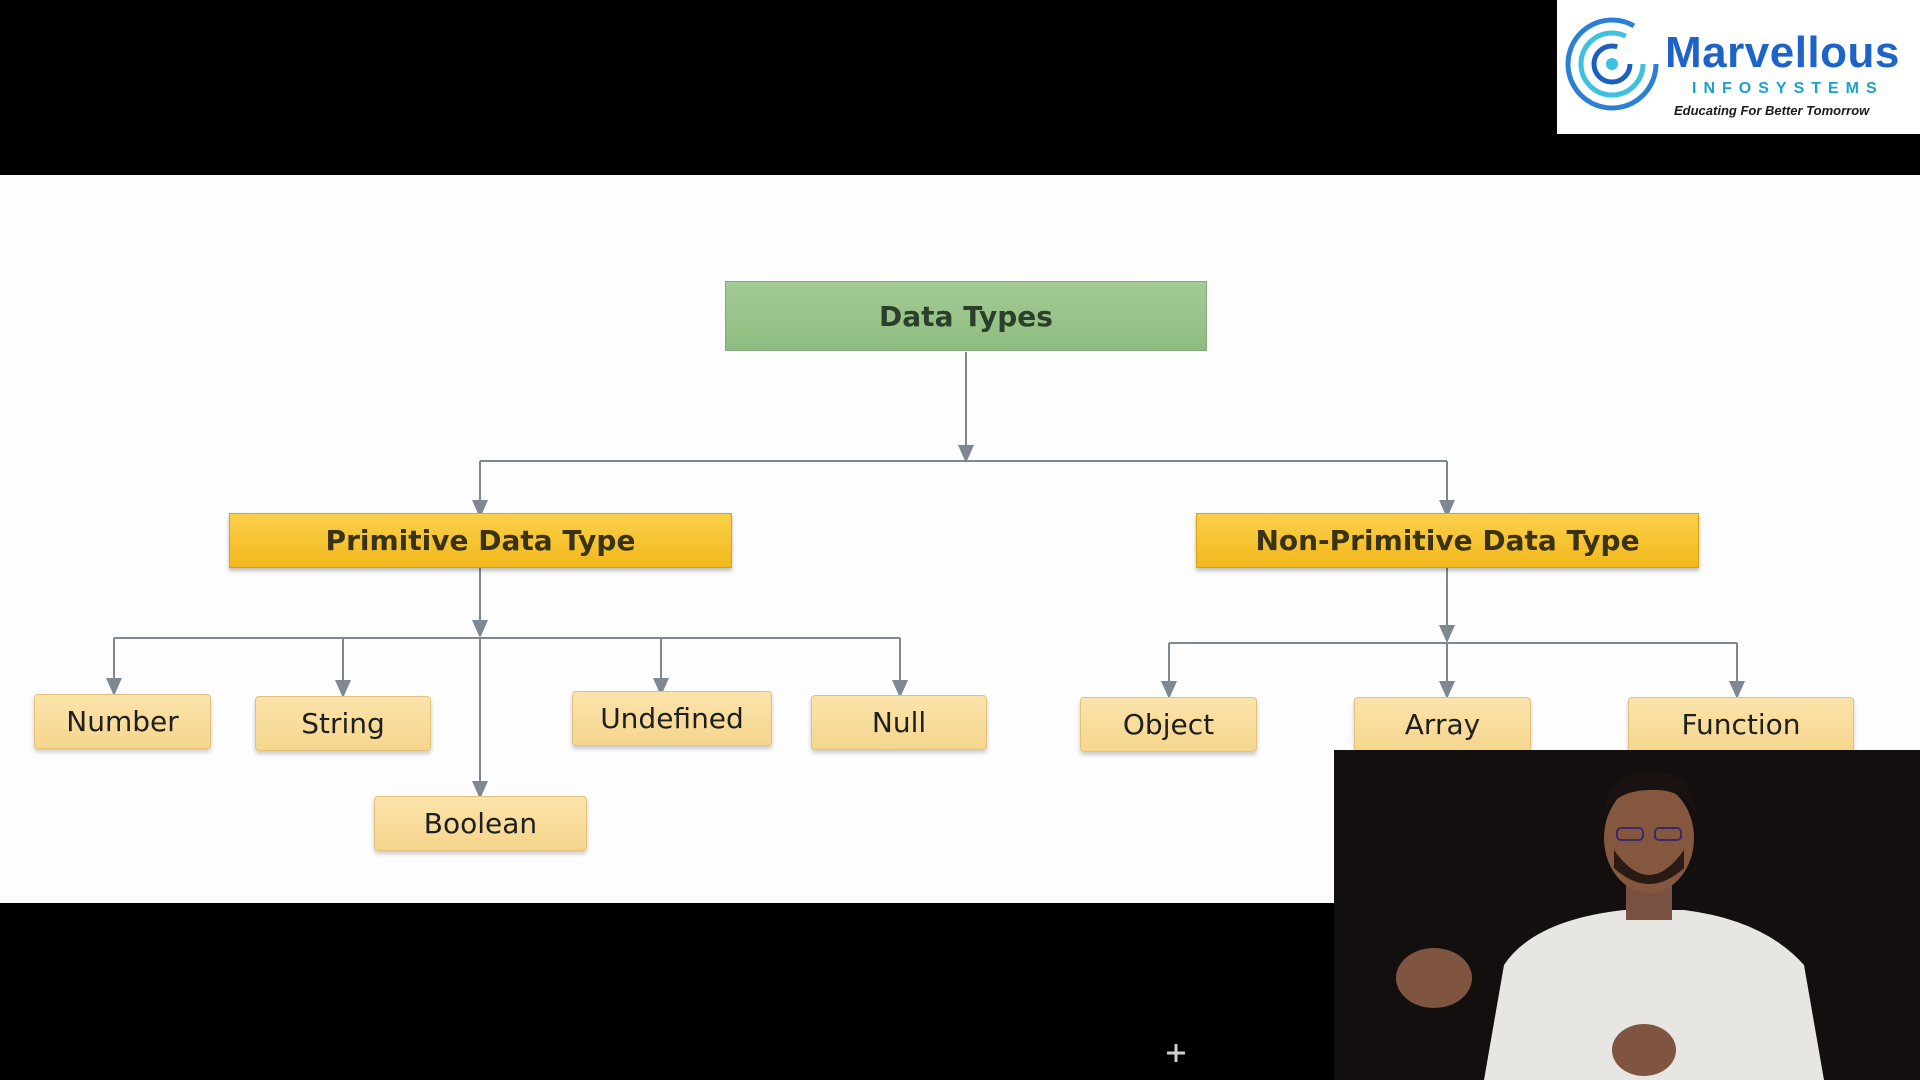  Describe the element at coordinates (966, 316) in the screenshot. I see `root-node: Data Types` at that location.